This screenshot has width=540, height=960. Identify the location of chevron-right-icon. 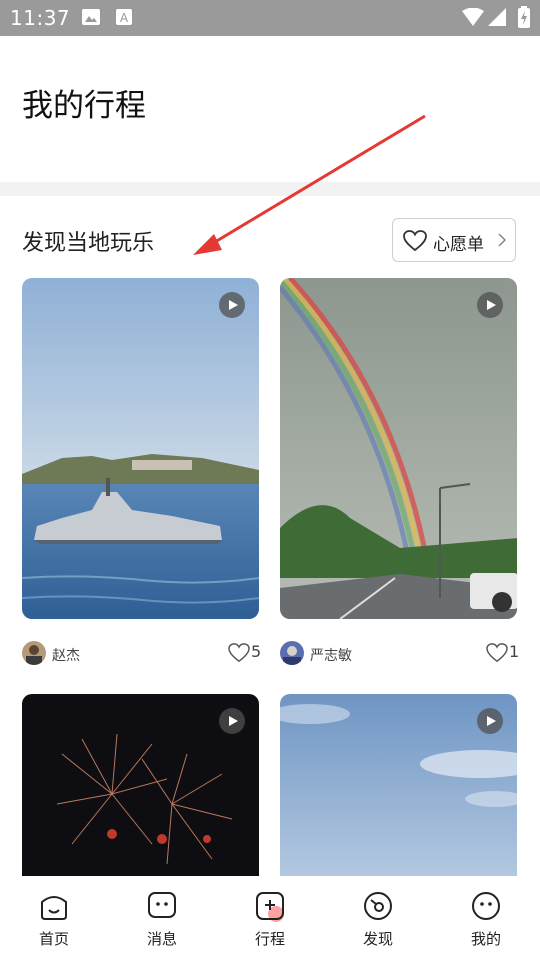
(502, 240).